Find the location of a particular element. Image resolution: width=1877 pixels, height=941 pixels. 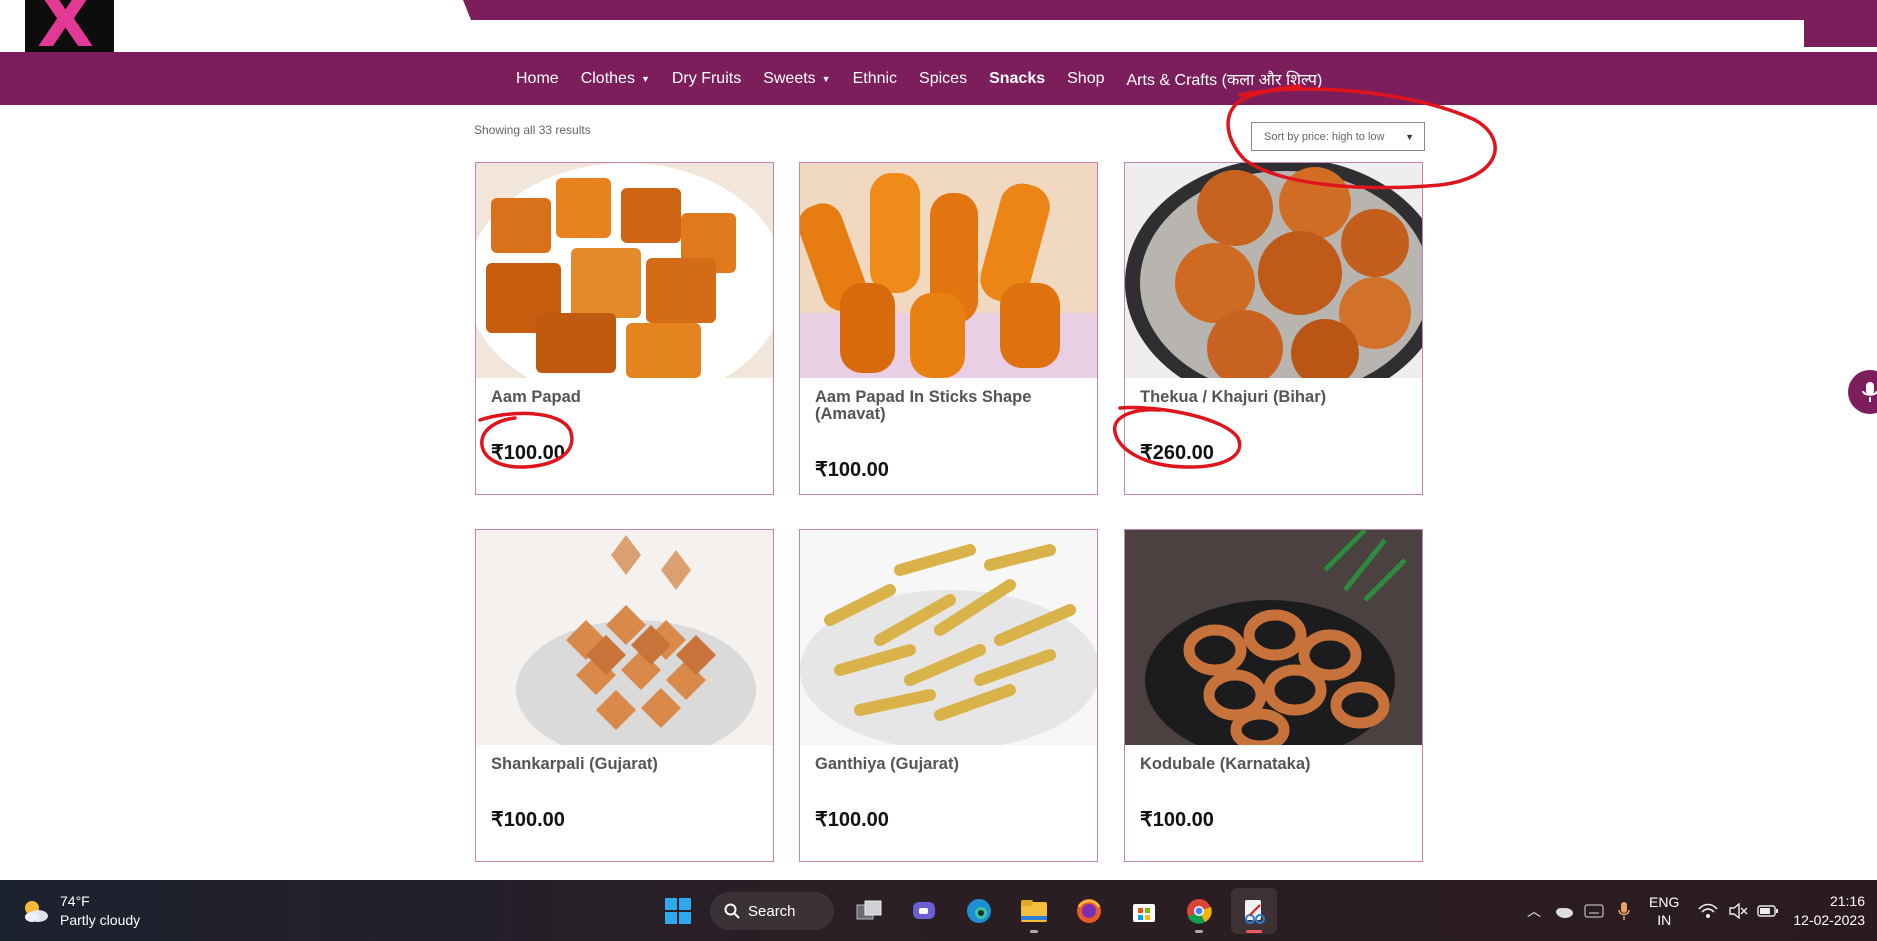

product-card: Thekua / Khajuri (Bihar) ₹260.00 is located at coordinates (1273, 328).